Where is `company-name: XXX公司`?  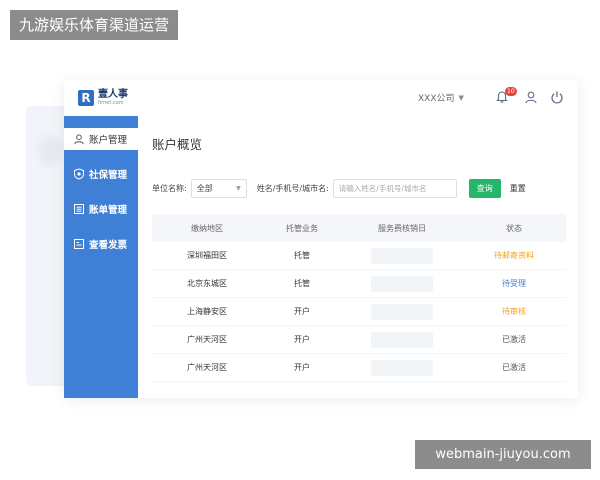 company-name: XXX公司 is located at coordinates (436, 99).